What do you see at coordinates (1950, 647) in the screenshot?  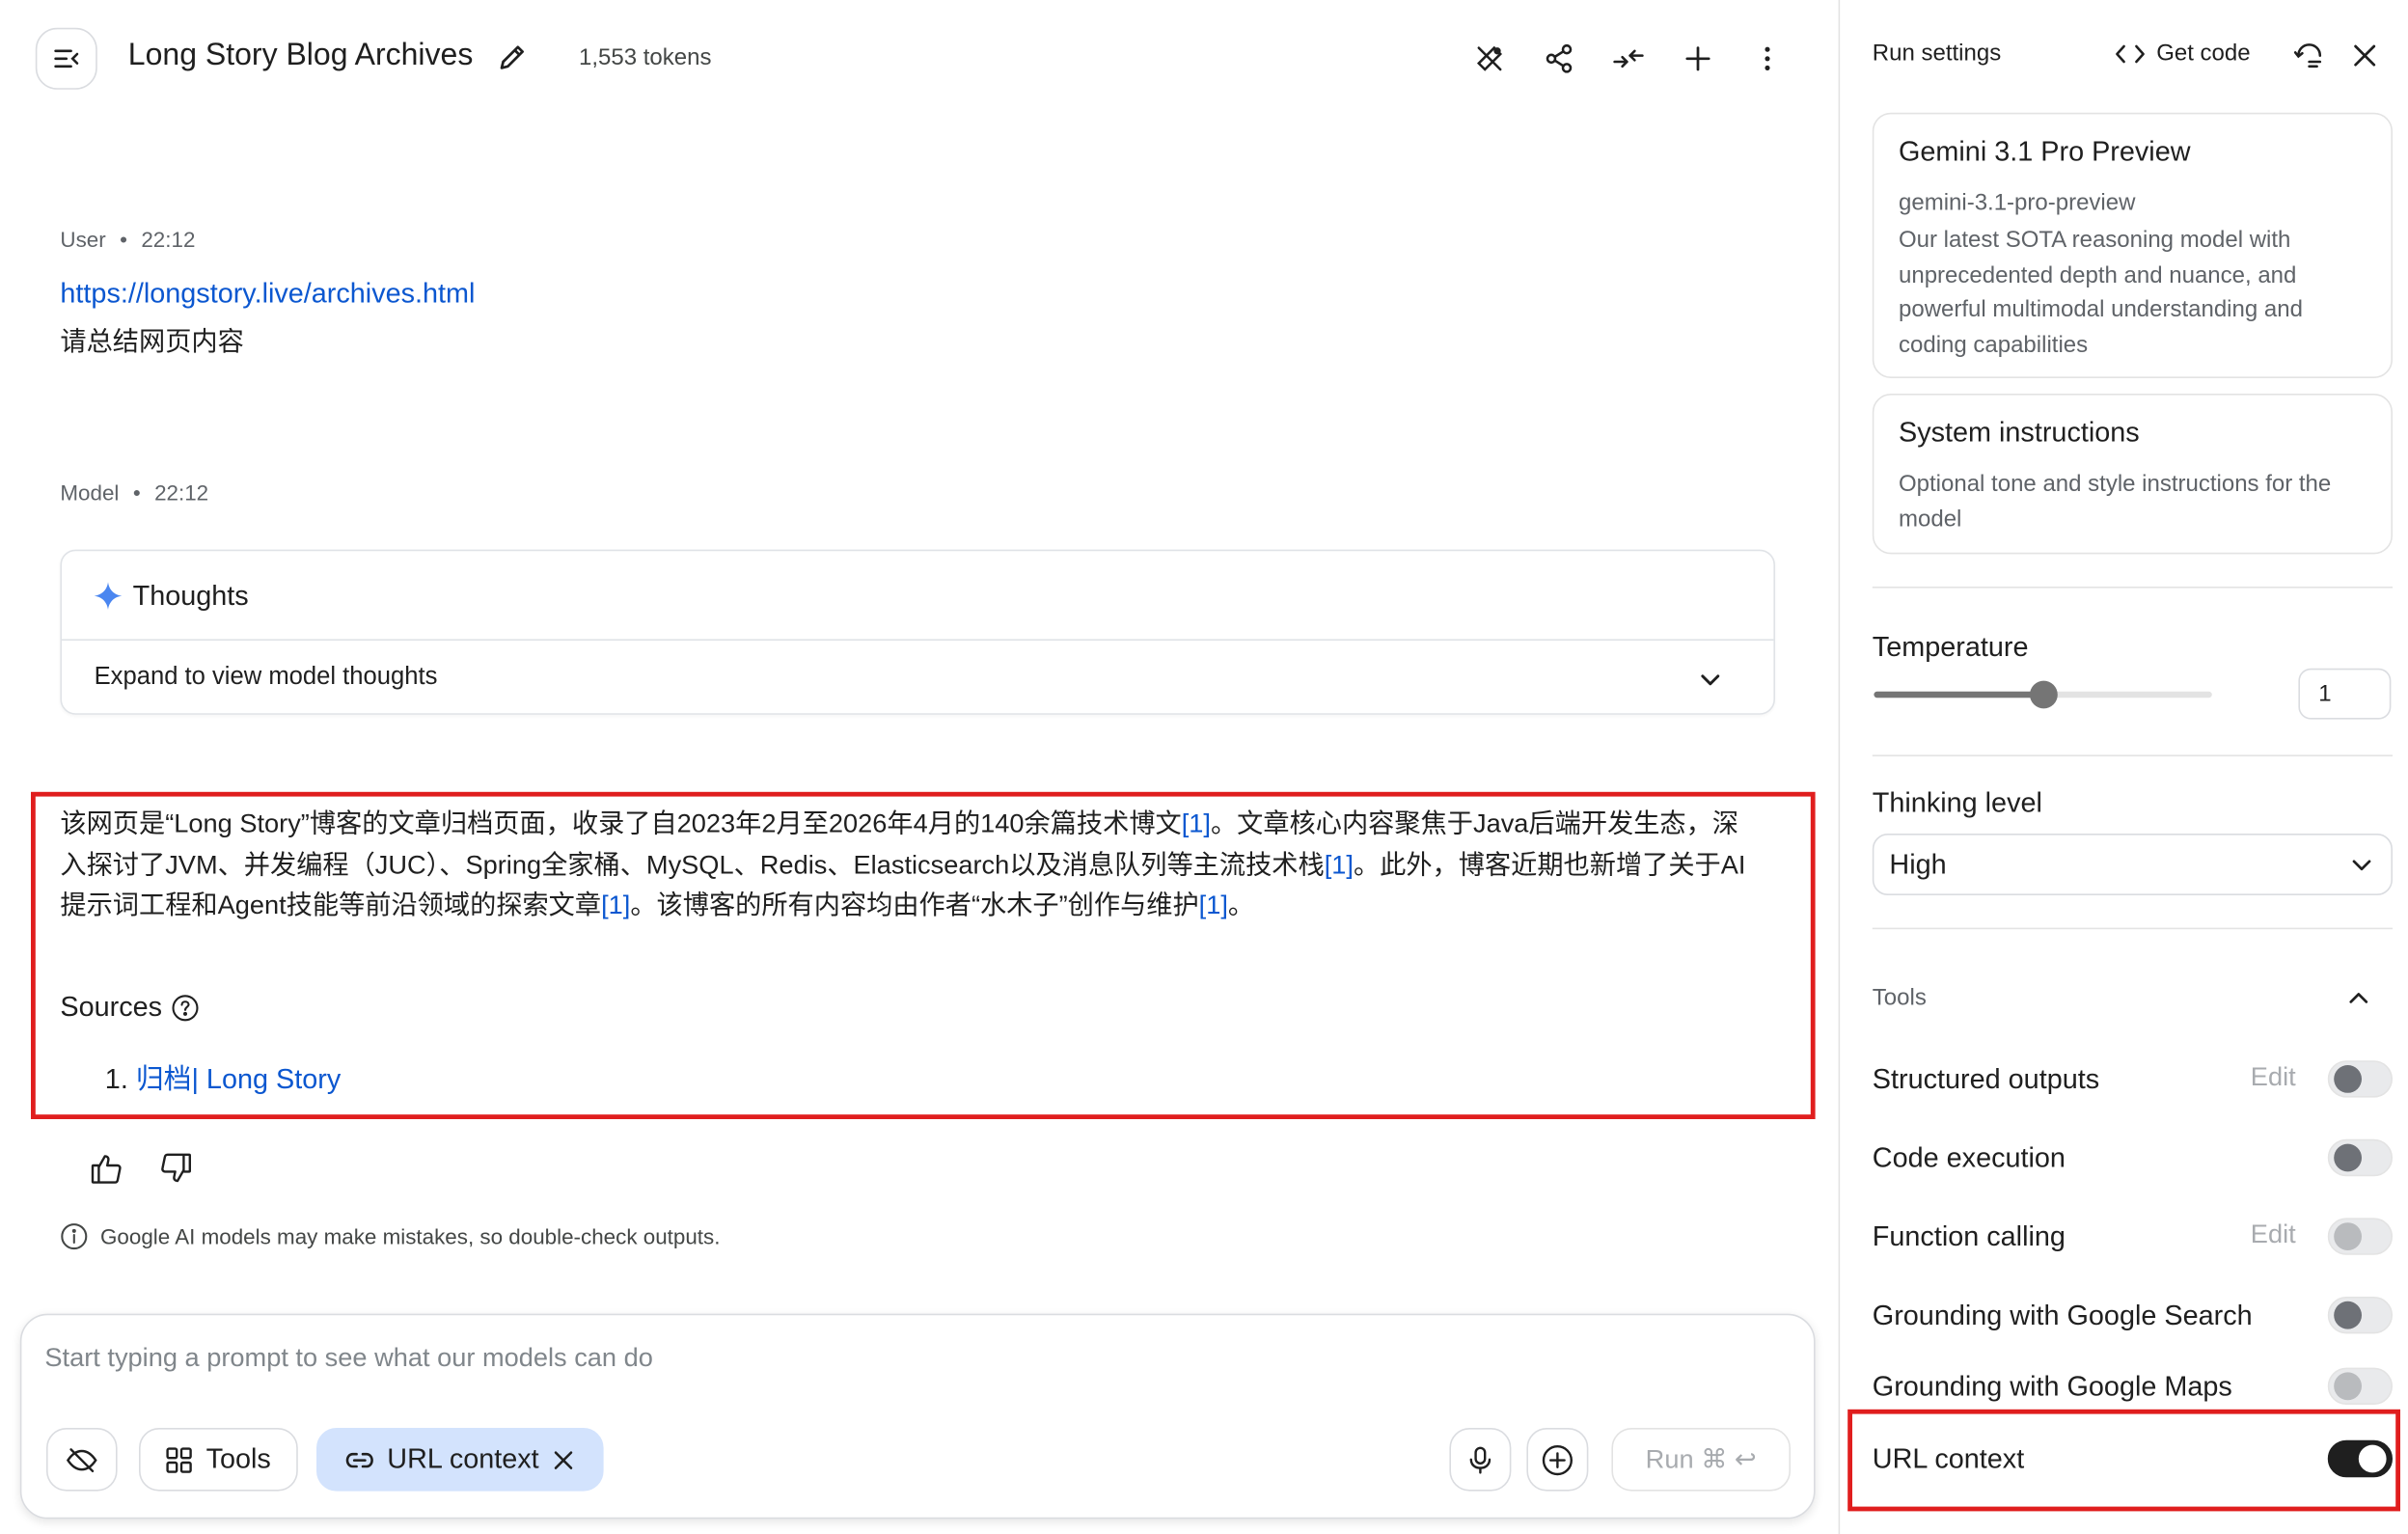 I see `temperature-label: Temperature` at bounding box center [1950, 647].